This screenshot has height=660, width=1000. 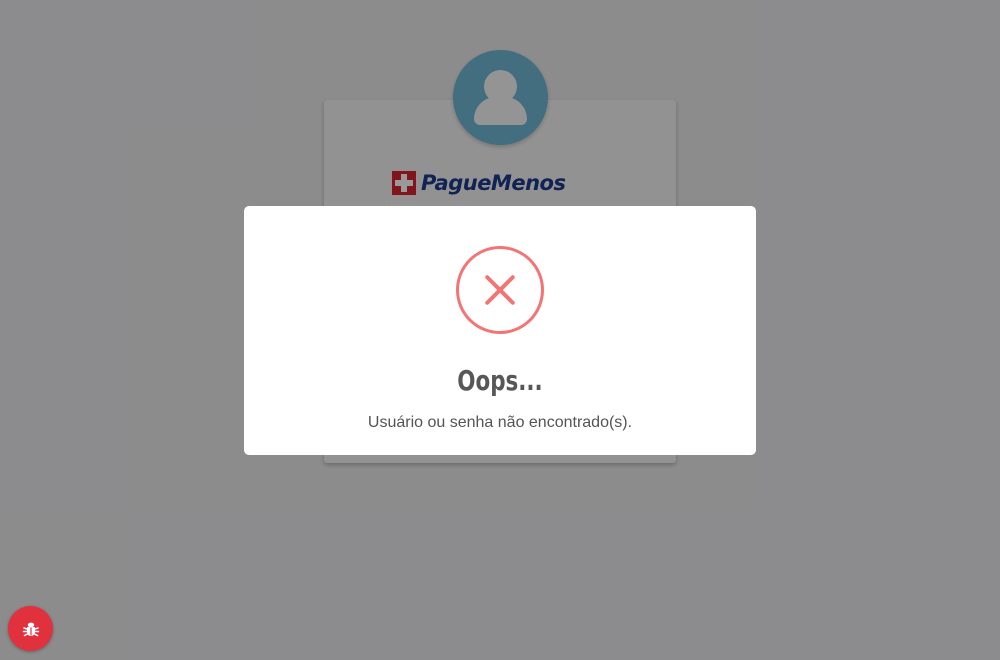 What do you see at coordinates (500, 422) in the screenshot?
I see `dialog-message: Usuário ou senha não encontrado(s).` at bounding box center [500, 422].